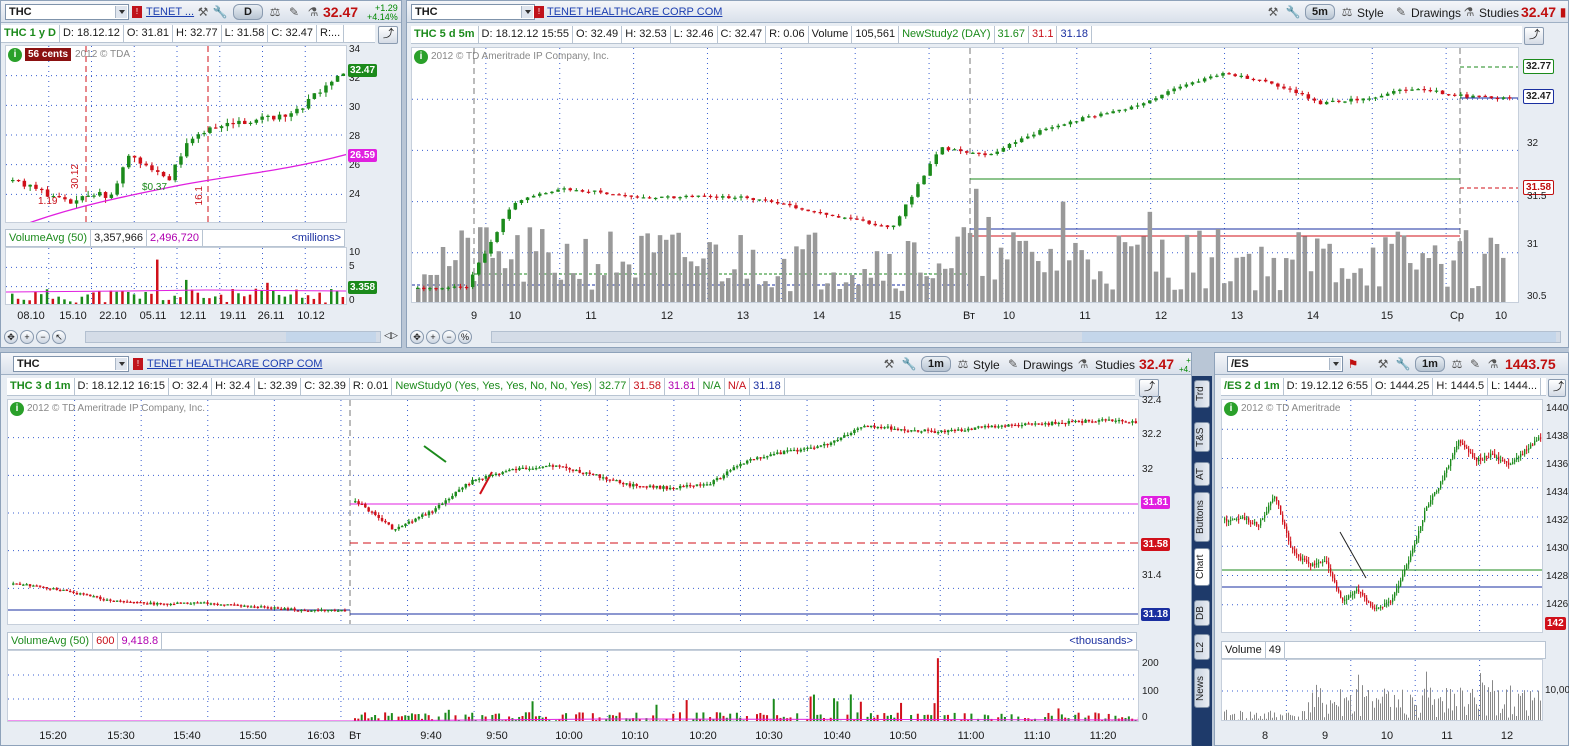  Describe the element at coordinates (1353, 364) in the screenshot. I see `flag-icon: ⚑` at that location.